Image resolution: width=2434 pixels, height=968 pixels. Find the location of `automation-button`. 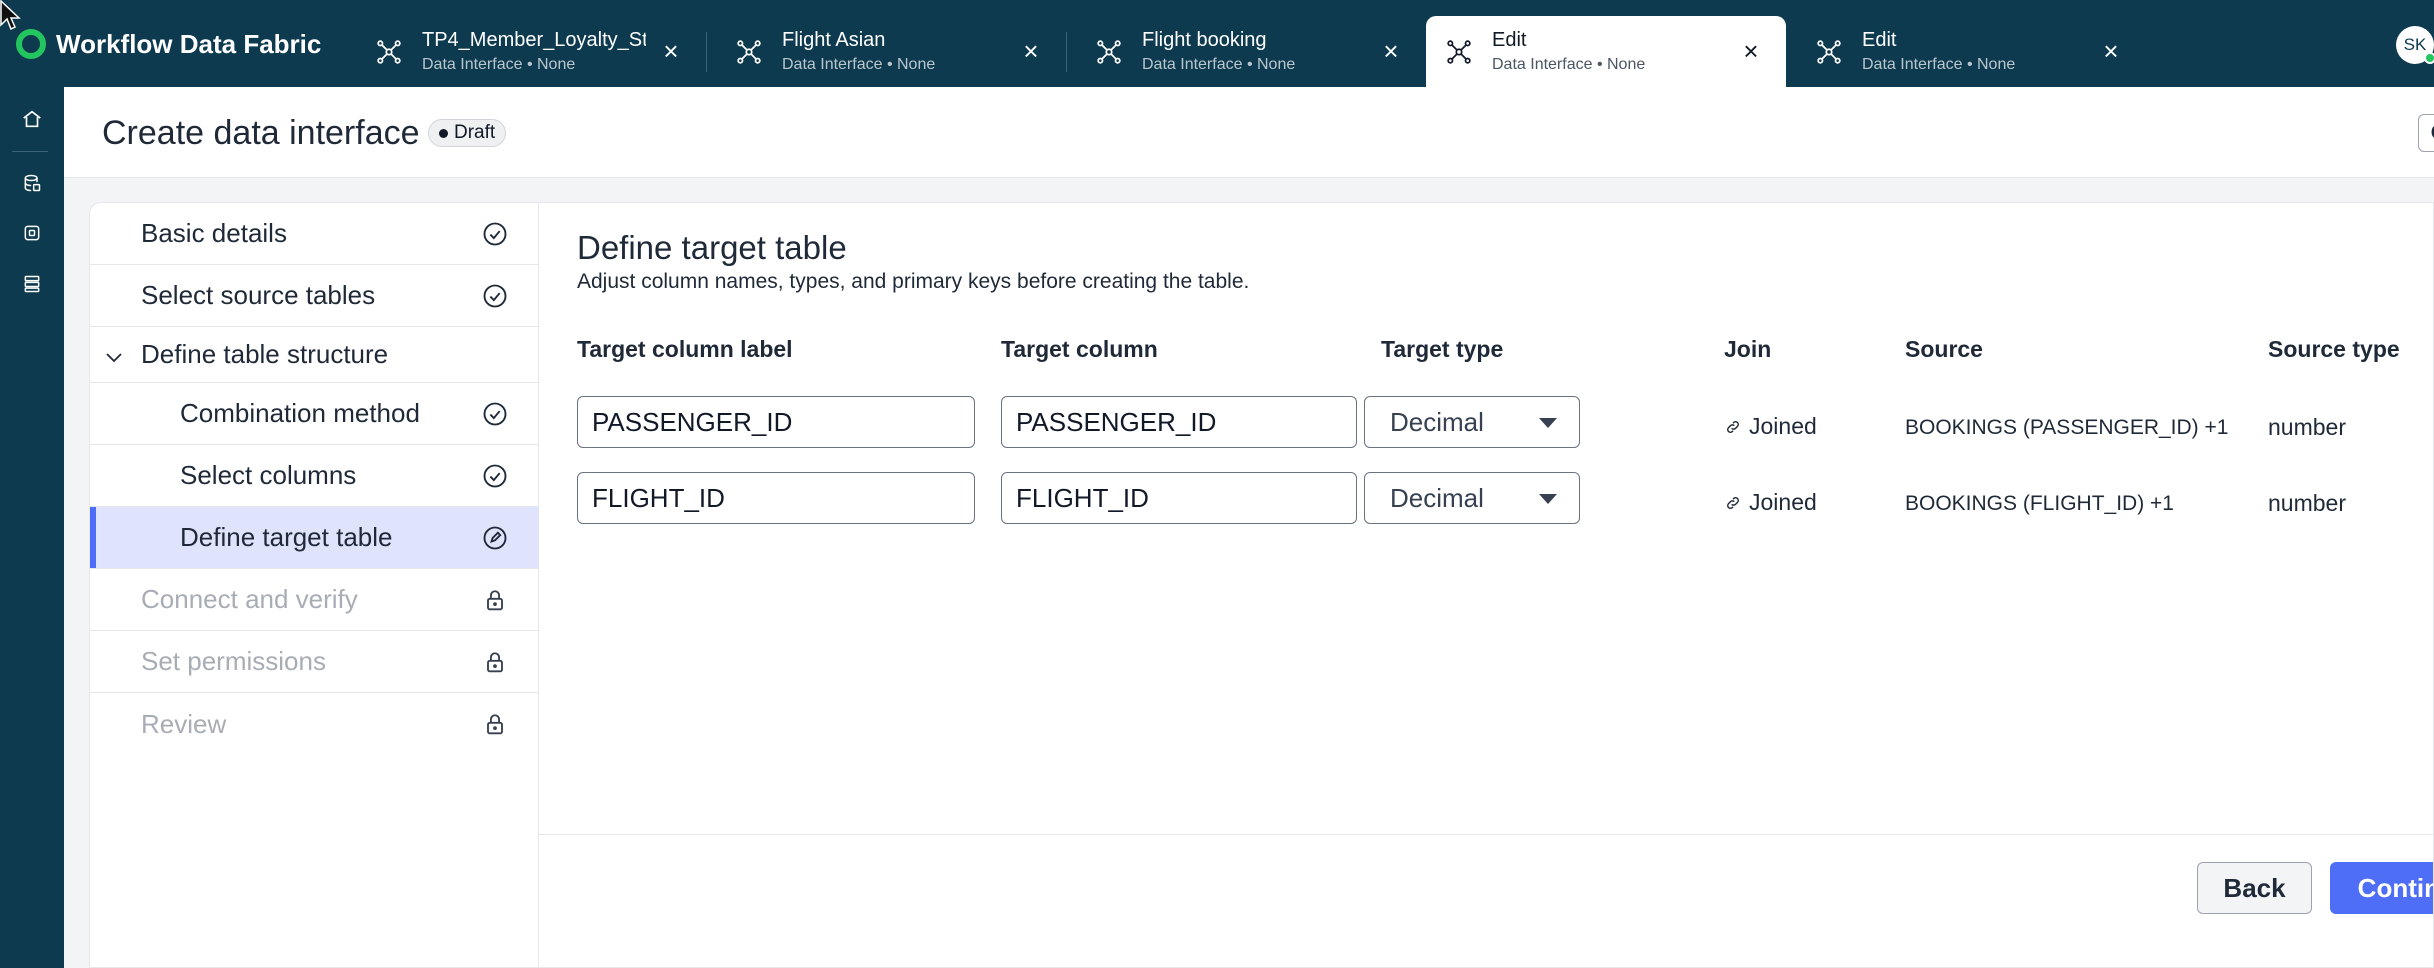

automation-button is located at coordinates (32, 233).